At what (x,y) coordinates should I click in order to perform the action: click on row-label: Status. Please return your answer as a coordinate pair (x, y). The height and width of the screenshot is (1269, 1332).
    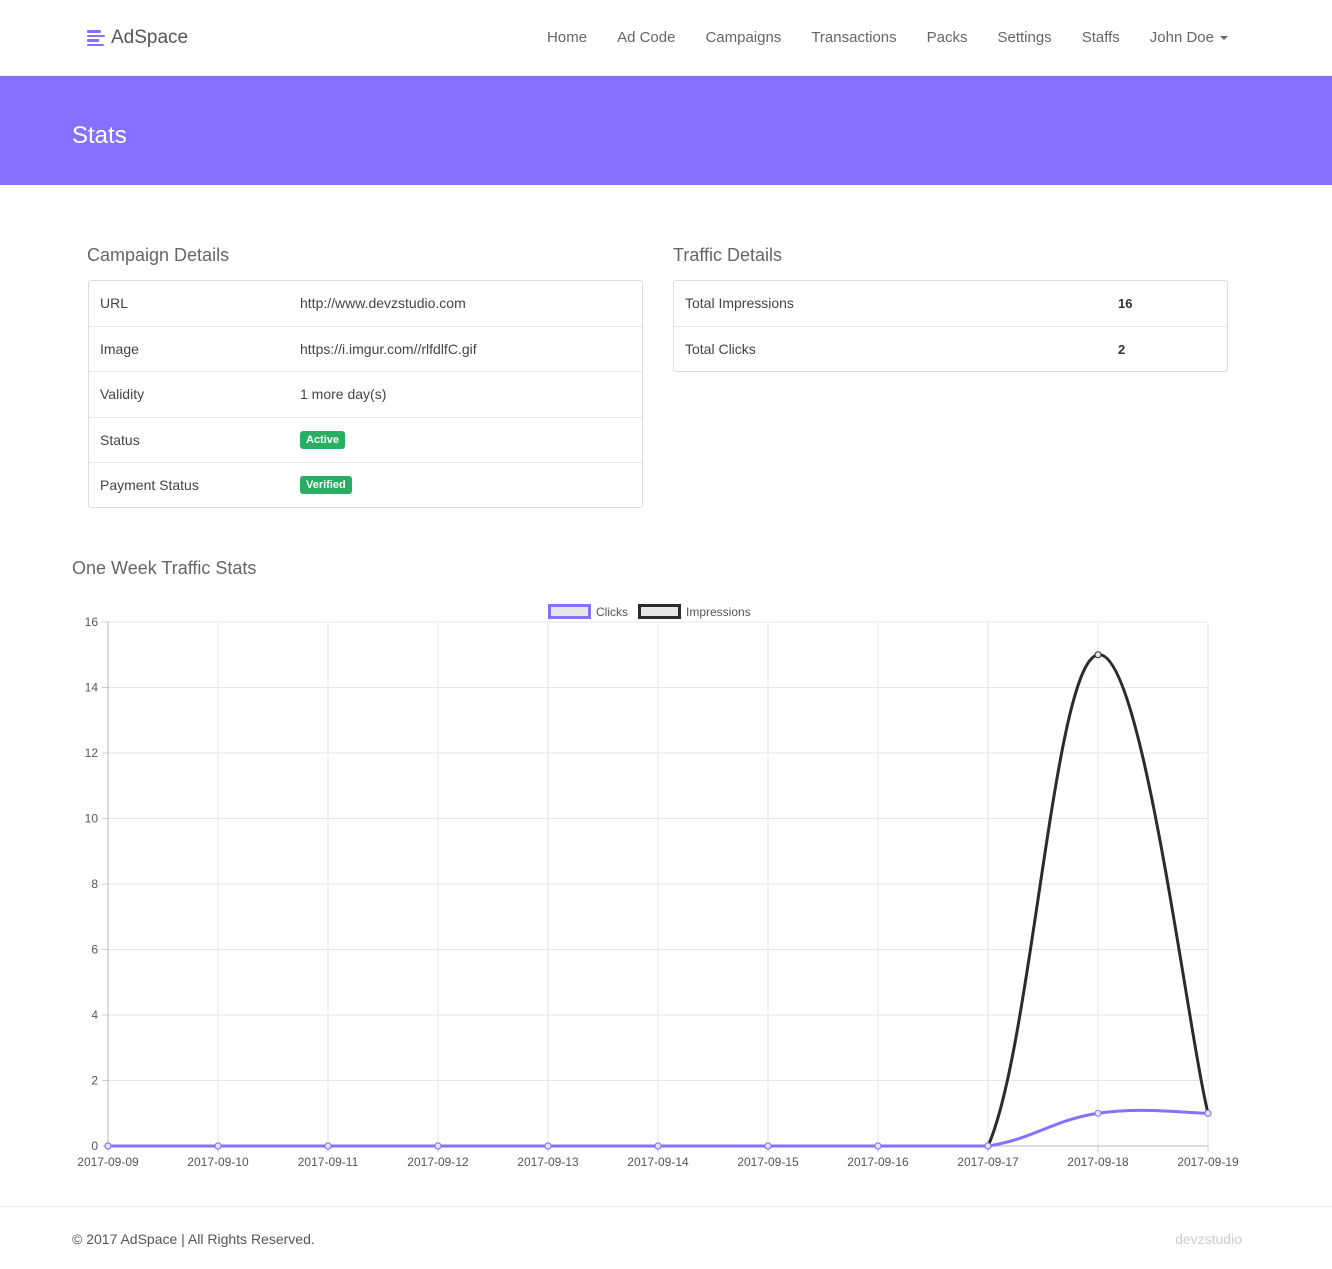
    Looking at the image, I should click on (120, 439).